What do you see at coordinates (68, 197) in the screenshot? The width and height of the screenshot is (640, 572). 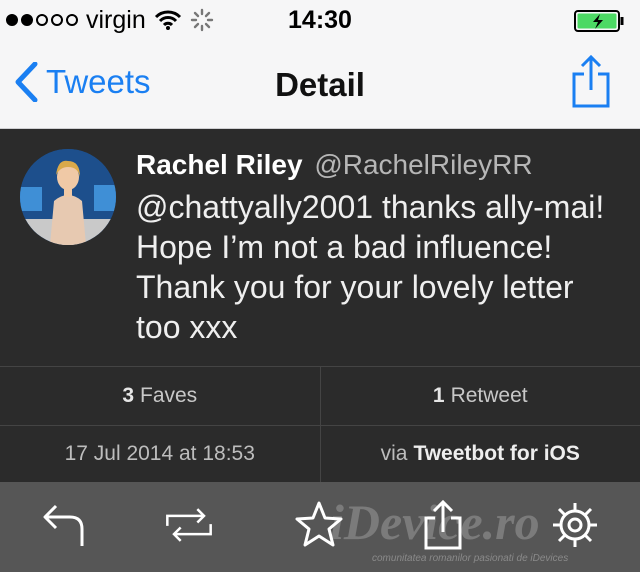 I see `avatar` at bounding box center [68, 197].